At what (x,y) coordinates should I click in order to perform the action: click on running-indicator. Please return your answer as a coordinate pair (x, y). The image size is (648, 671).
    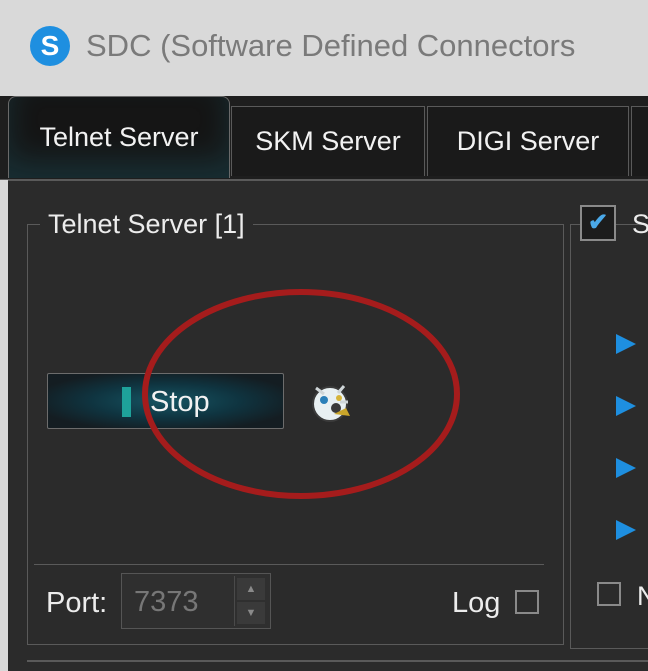
    Looking at the image, I should click on (126, 402).